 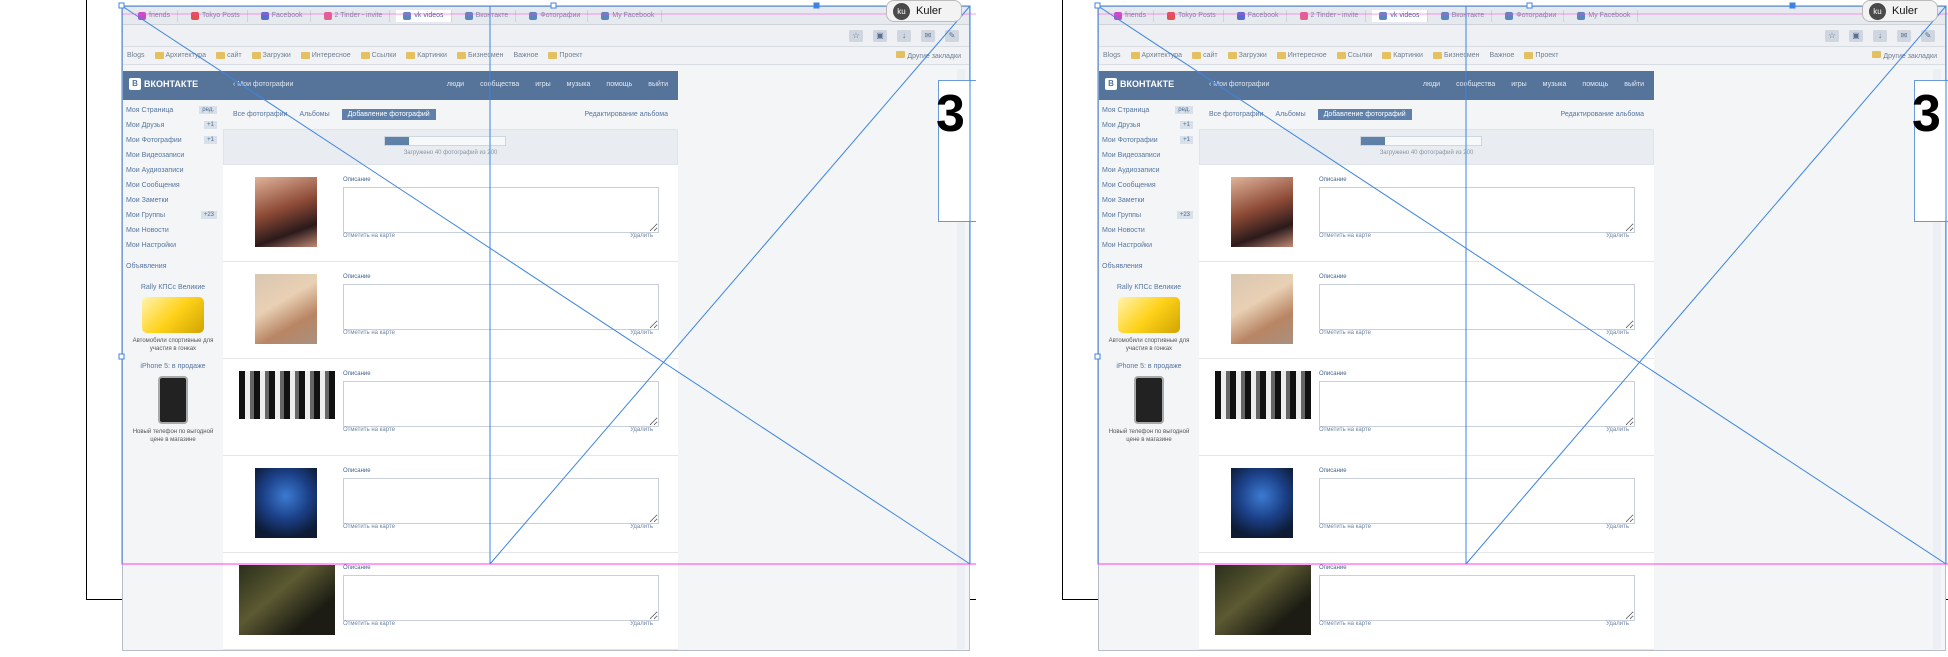 I want to click on bookmark-item: Ссылки, so click(x=378, y=55).